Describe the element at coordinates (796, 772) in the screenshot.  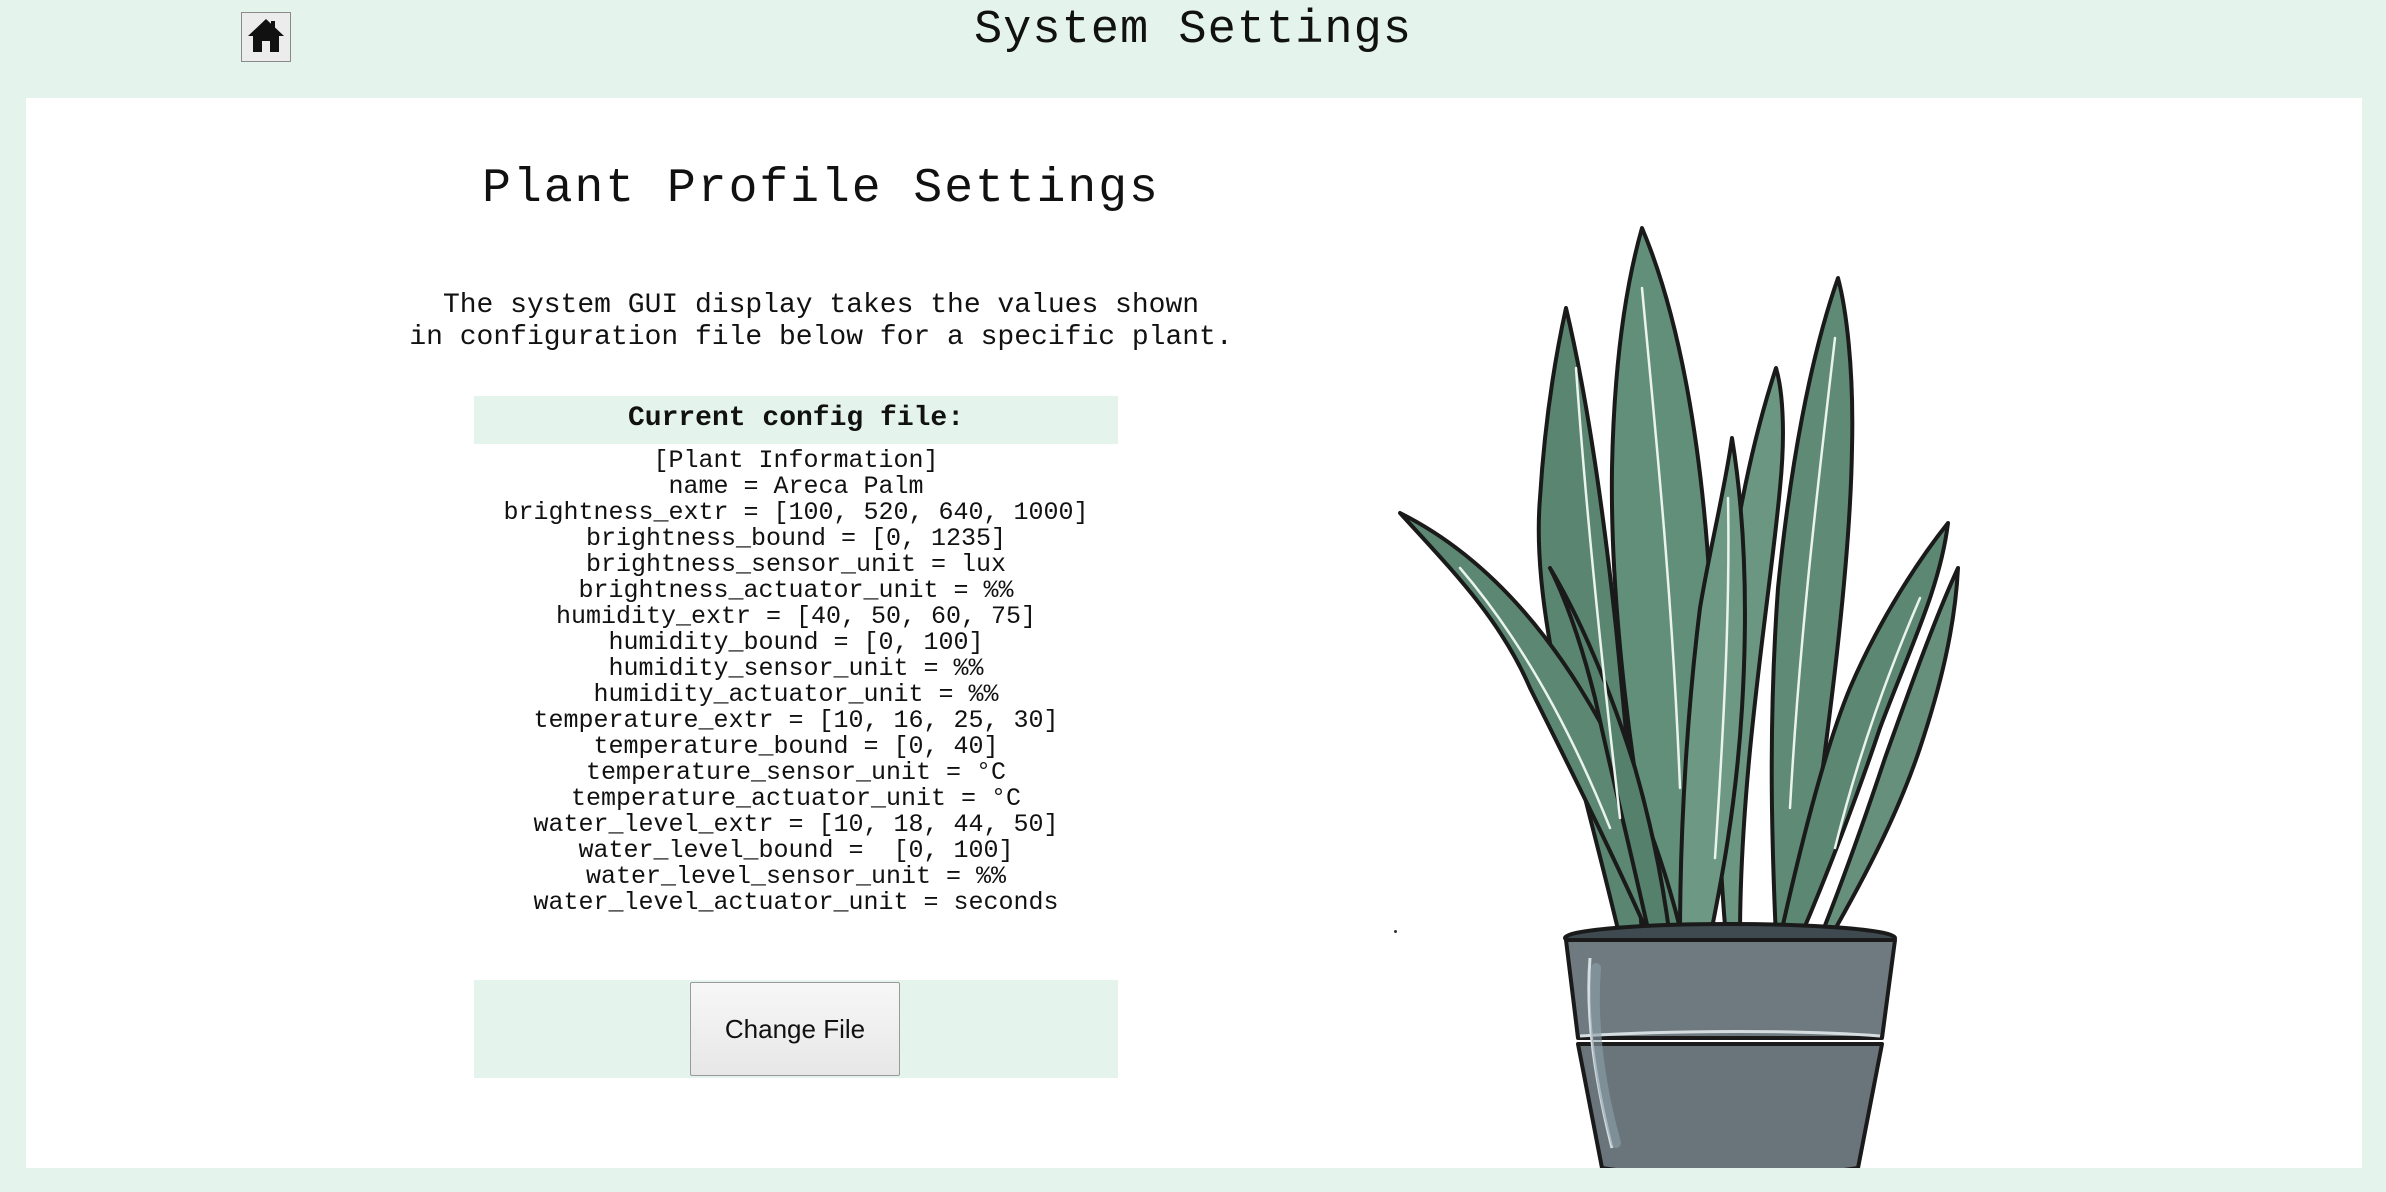
I see `config-line: temperature_sensor_unit = °C` at that location.